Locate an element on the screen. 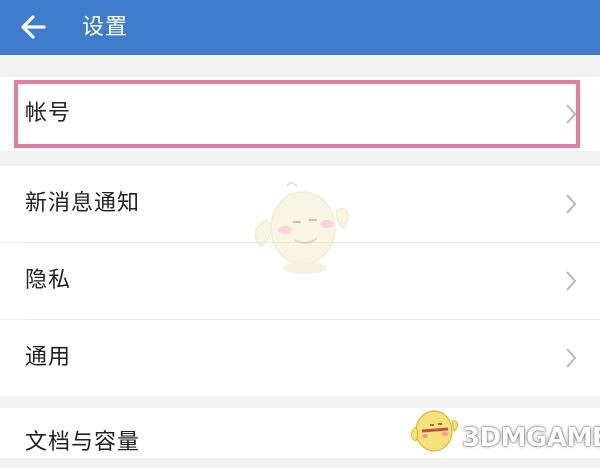  settings-item-account-label: 帐号 is located at coordinates (48, 113).